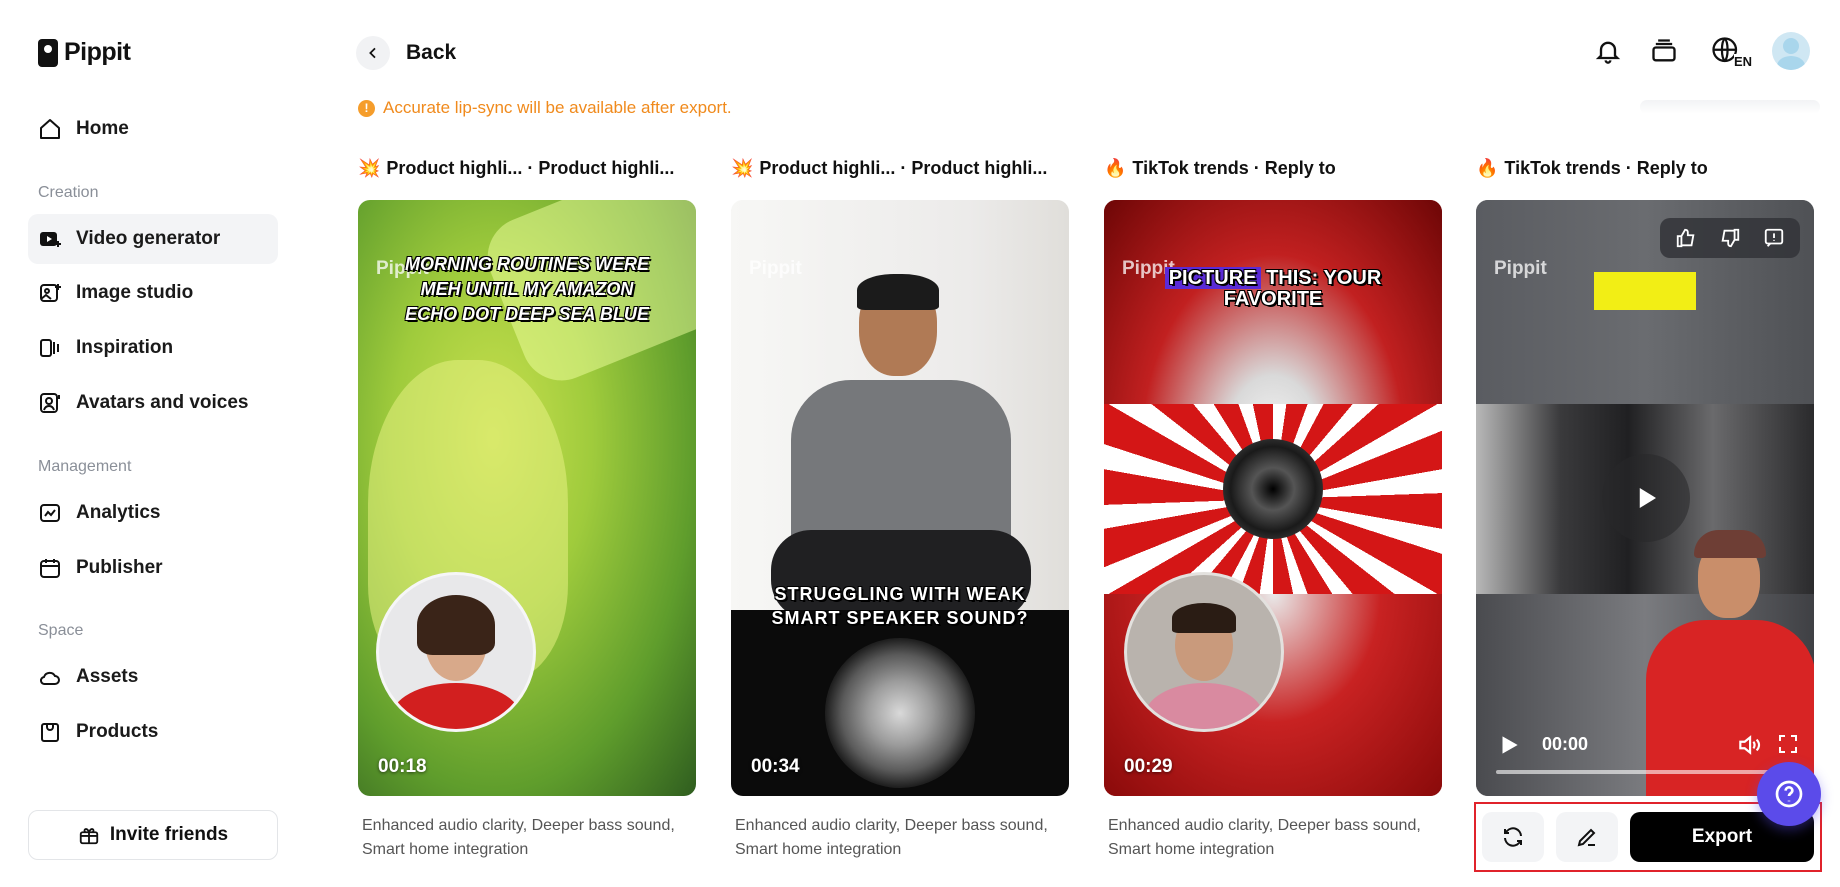  I want to click on avatar-voice-icon, so click(50, 403).